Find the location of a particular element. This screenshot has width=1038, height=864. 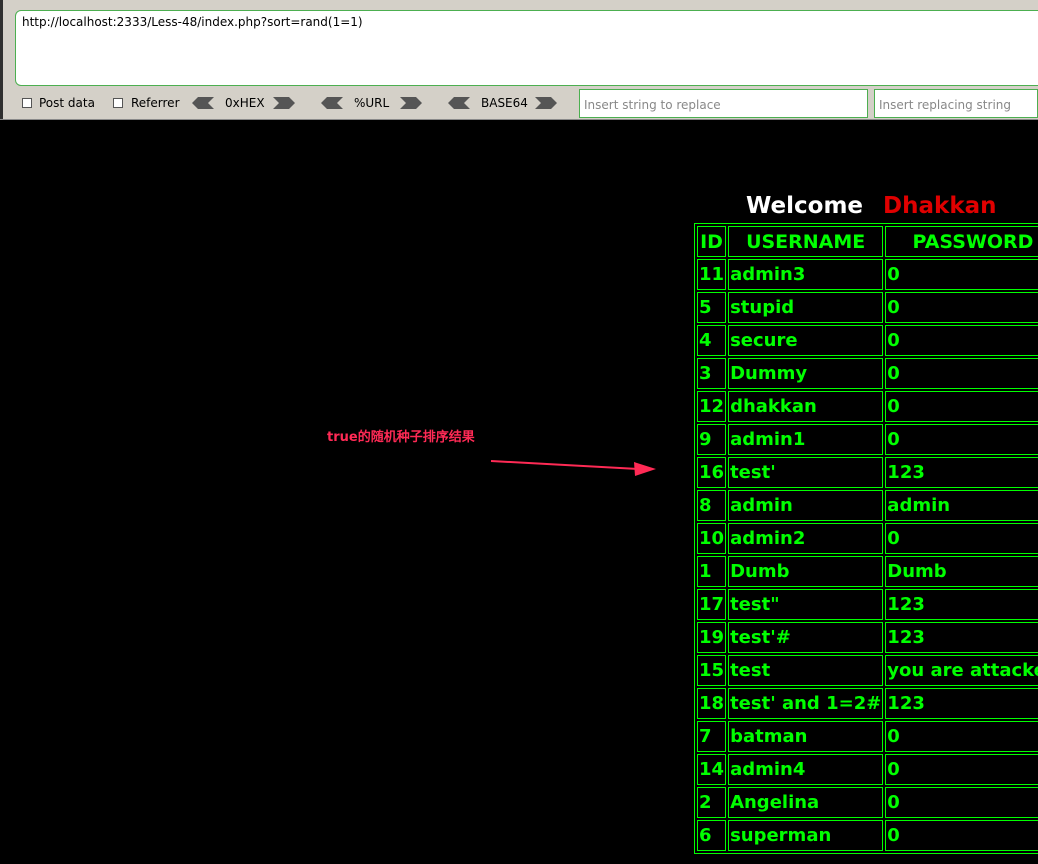

table-row: 19 test'# 123 is located at coordinates (867, 637).